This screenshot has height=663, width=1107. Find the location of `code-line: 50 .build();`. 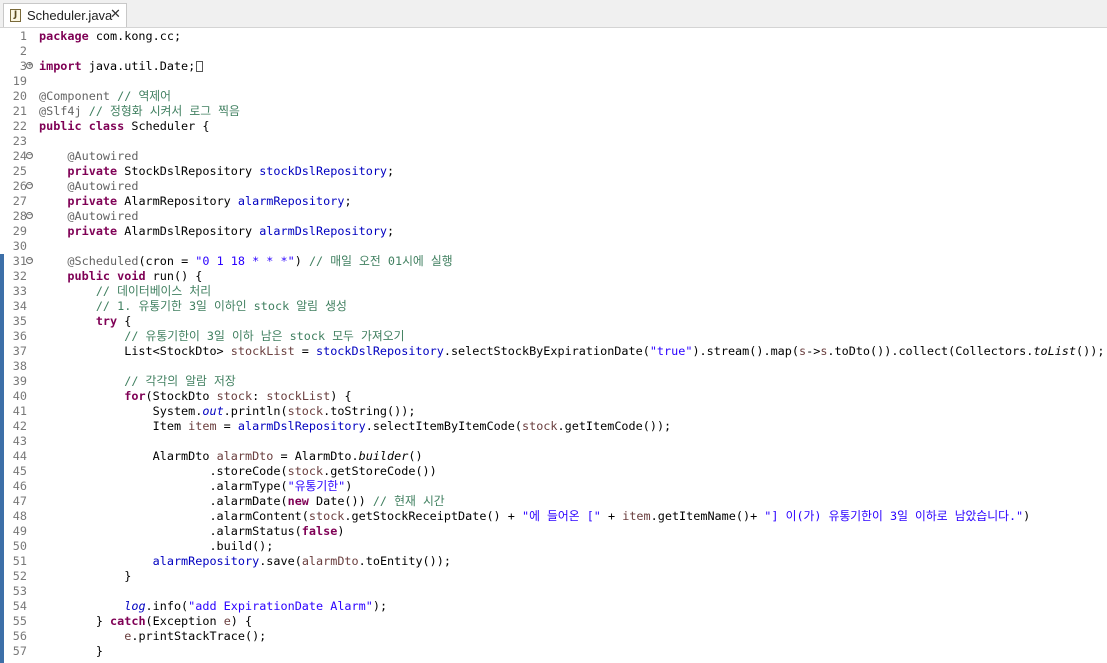

code-line: 50 .build(); is located at coordinates (553, 546).